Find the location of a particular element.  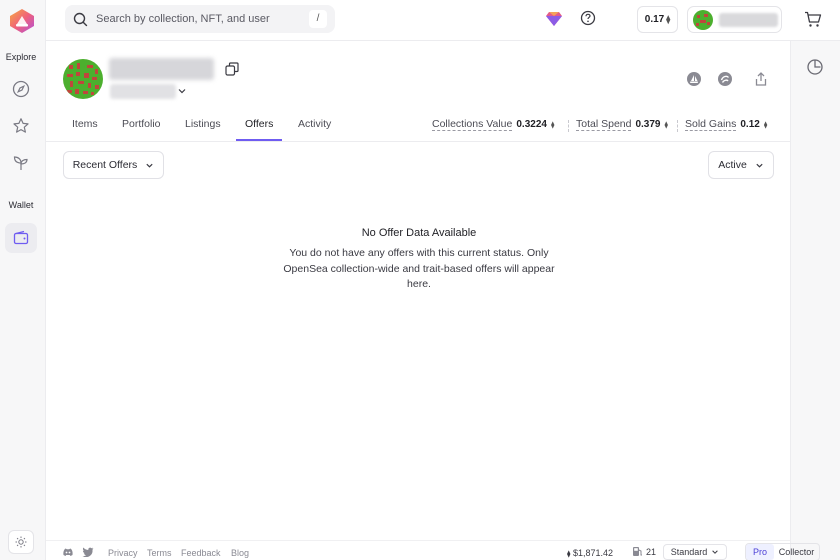

explore-section-label: Explore is located at coordinates (21, 57).